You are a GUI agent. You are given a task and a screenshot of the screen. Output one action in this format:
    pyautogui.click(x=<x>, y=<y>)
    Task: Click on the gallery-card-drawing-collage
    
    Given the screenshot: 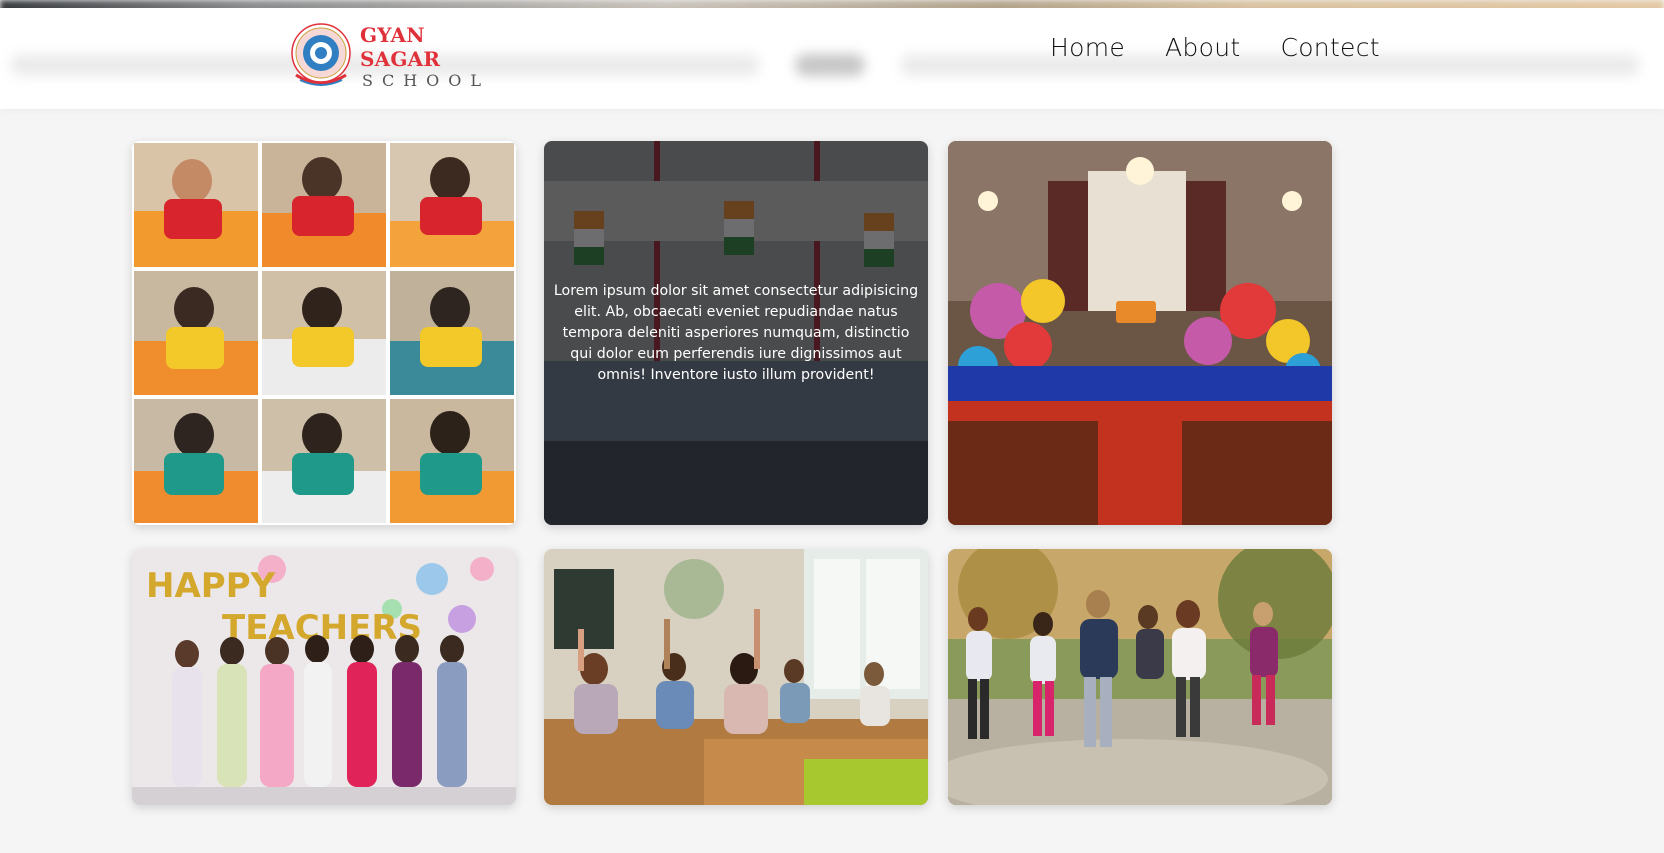 What is the action you would take?
    pyautogui.click(x=324, y=333)
    